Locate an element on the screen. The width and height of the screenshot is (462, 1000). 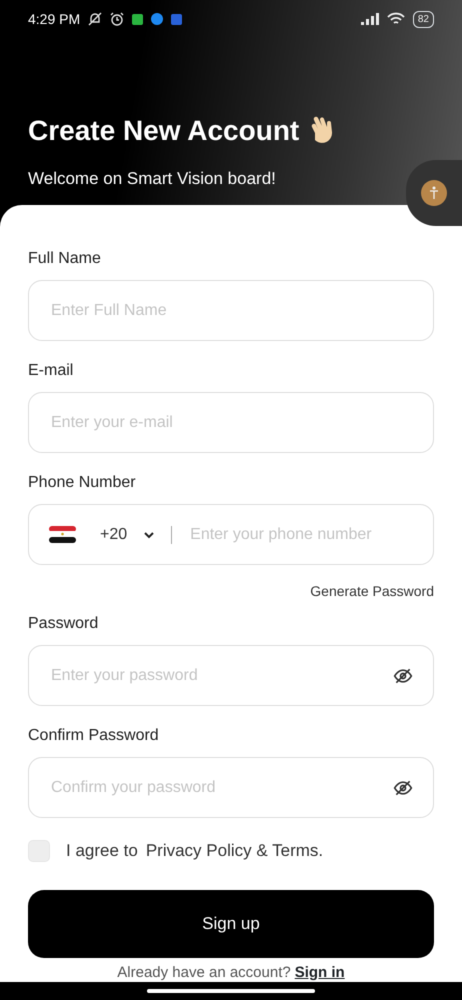
text-input: Enter your e-mail is located at coordinates (231, 423).